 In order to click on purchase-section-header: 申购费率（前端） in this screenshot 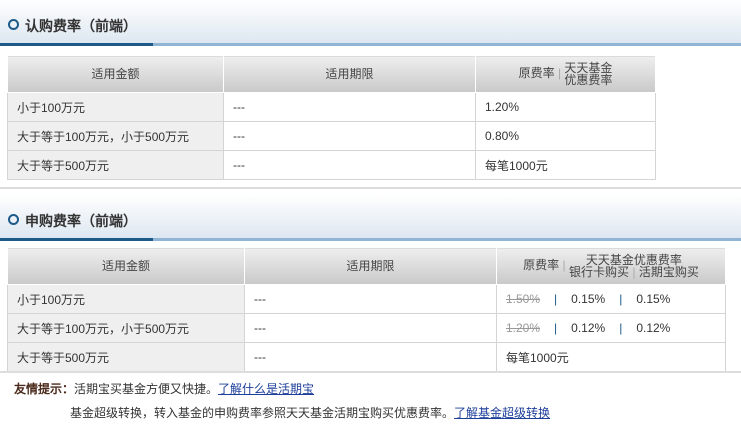, I will do `click(370, 218)`.